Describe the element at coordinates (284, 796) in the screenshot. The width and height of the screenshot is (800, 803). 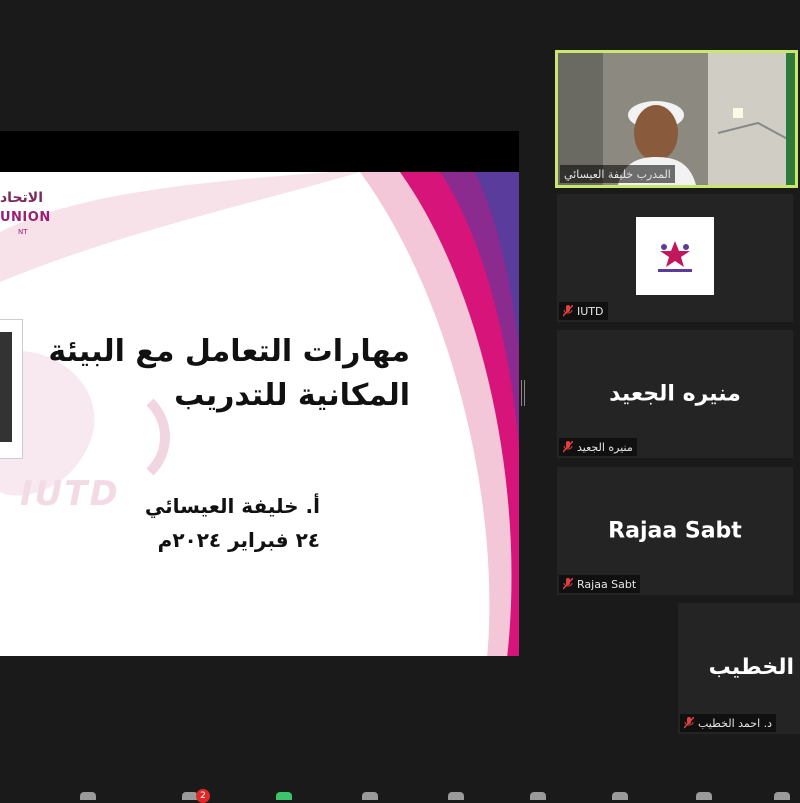
I see `share-screen-icon` at that location.